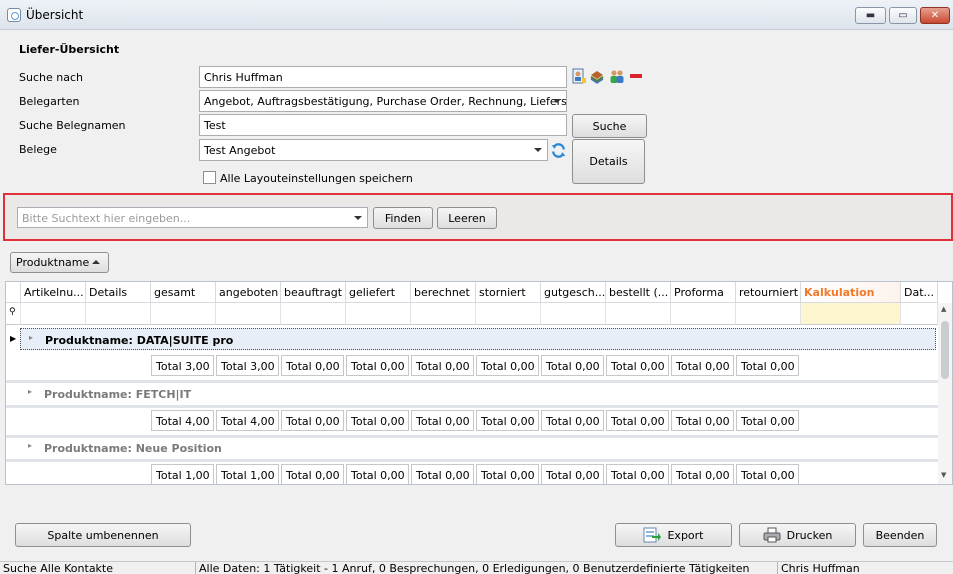  I want to click on books-icon, so click(597, 76).